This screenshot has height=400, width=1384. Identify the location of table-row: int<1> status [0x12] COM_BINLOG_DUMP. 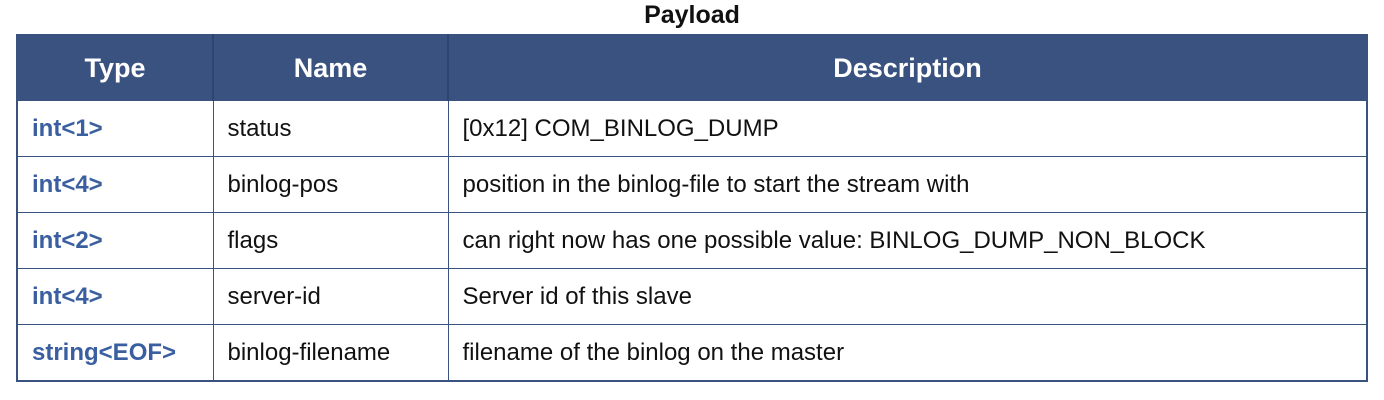
(692, 128).